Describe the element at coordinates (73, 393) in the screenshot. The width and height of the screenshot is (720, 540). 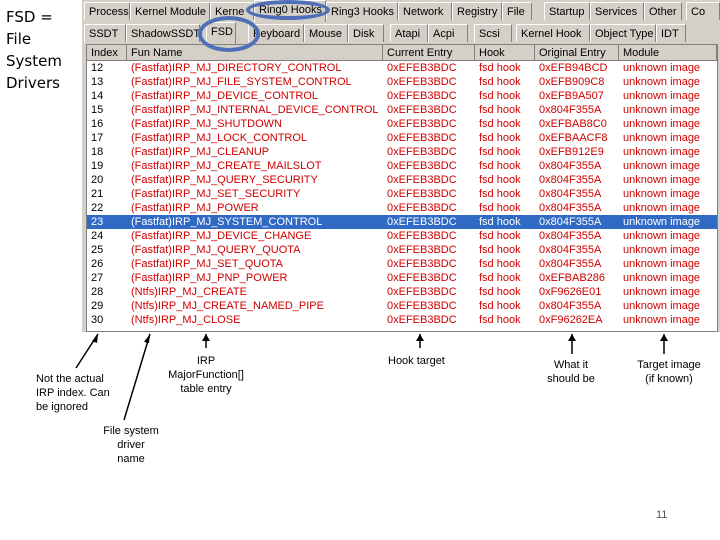
I see `annotation-index: Not the actual IRP index. Can be ignored` at that location.